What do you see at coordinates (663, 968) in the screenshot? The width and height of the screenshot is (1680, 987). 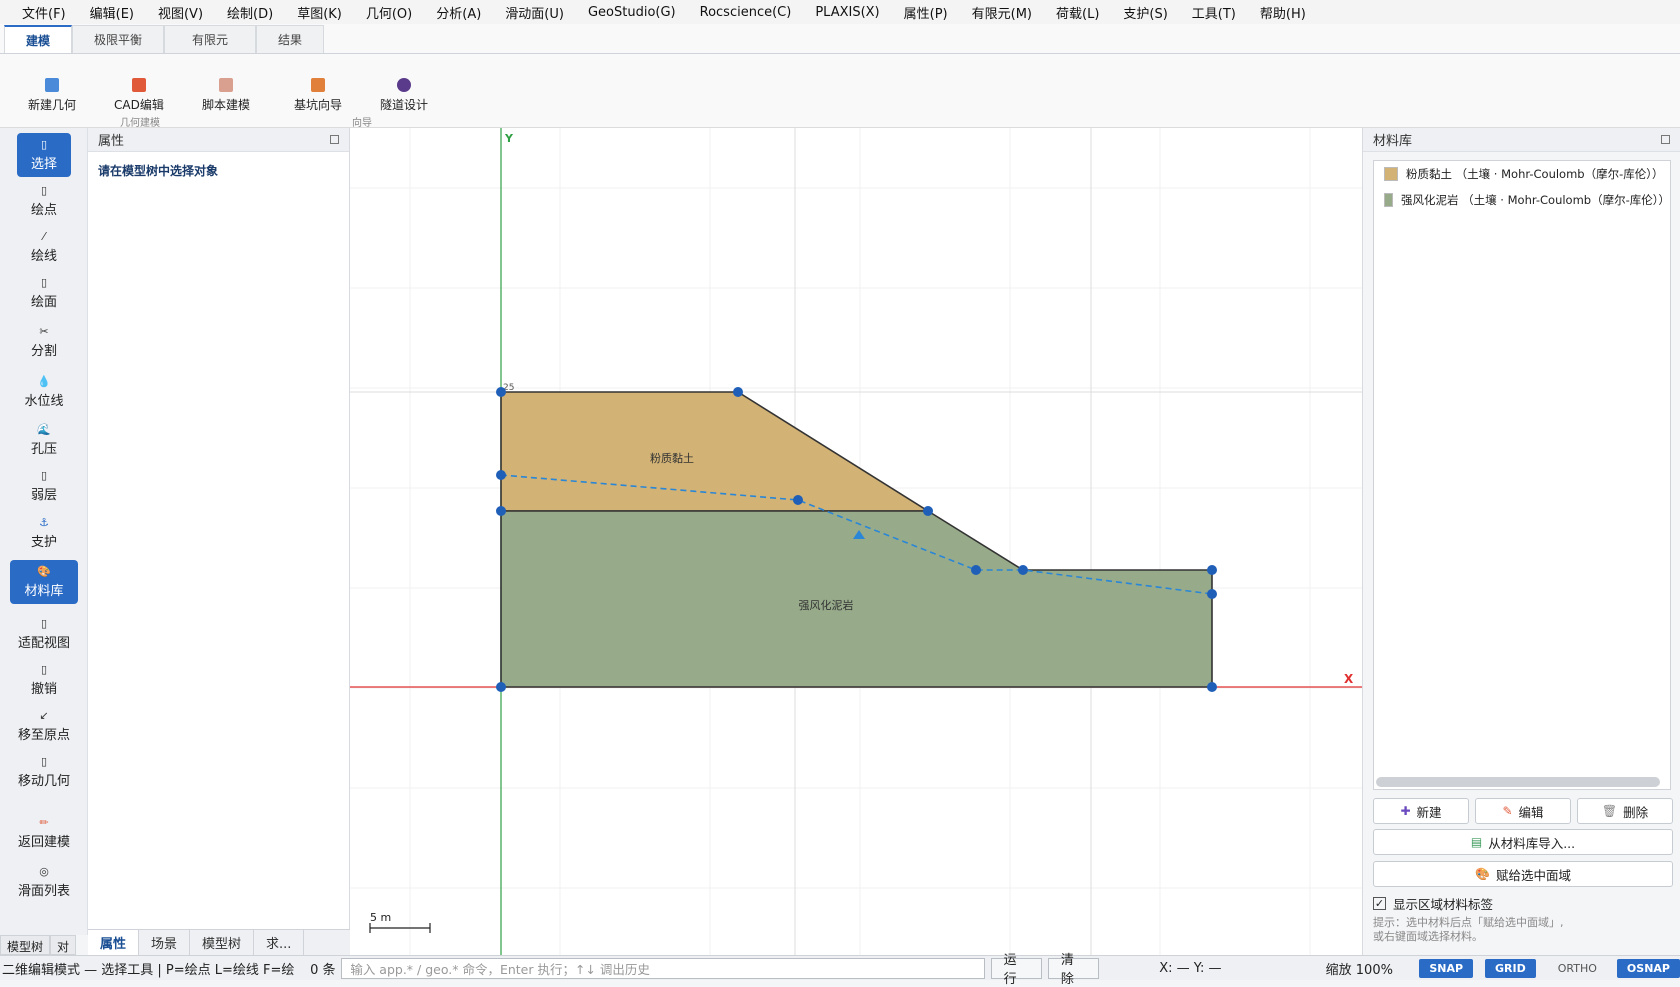 I see `command-input: 输入 app.* / geo.* 命令，Enter 执行；↑↓ 调出历史` at bounding box center [663, 968].